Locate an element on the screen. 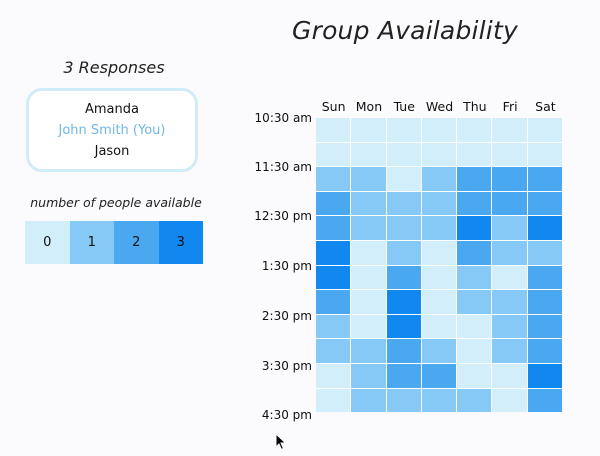  day-label-sat: Sat is located at coordinates (545, 106).